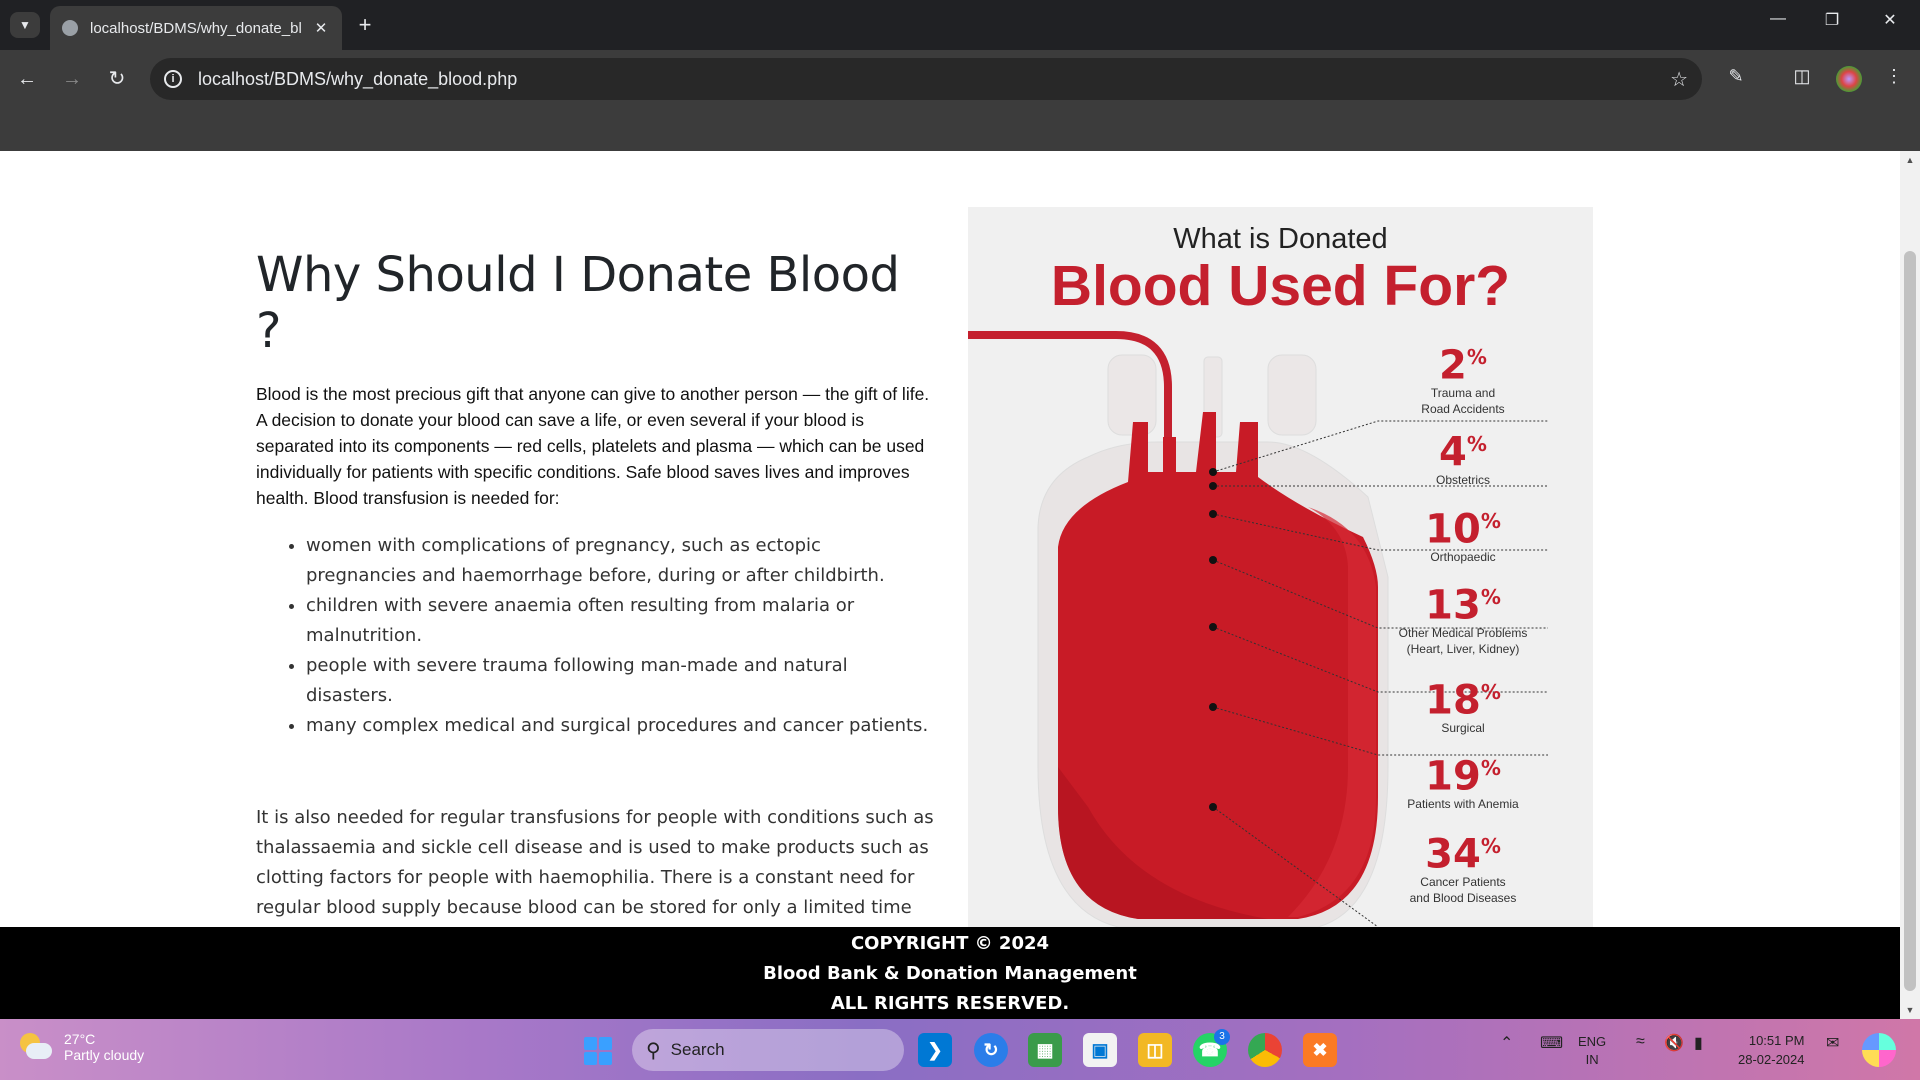 This screenshot has width=1920, height=1080. What do you see at coordinates (1463, 529) in the screenshot?
I see `usage-percent: 10%` at bounding box center [1463, 529].